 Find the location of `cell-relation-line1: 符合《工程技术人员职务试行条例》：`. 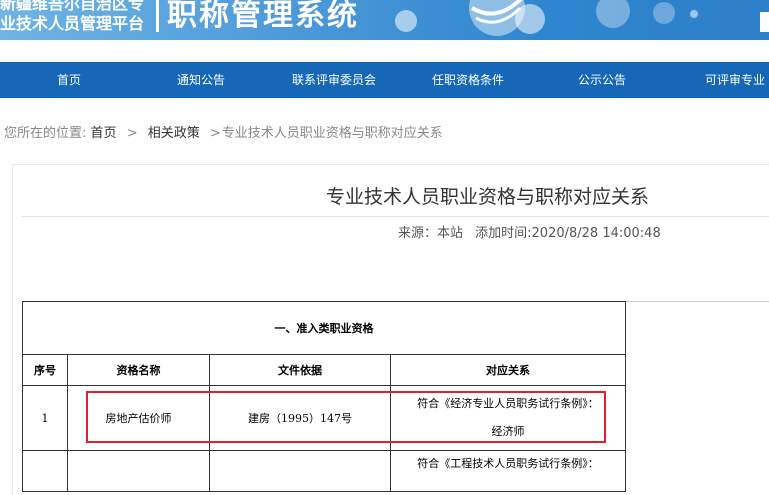

cell-relation-line1: 符合《工程技术人员职务试行条例》： is located at coordinates (508, 463).